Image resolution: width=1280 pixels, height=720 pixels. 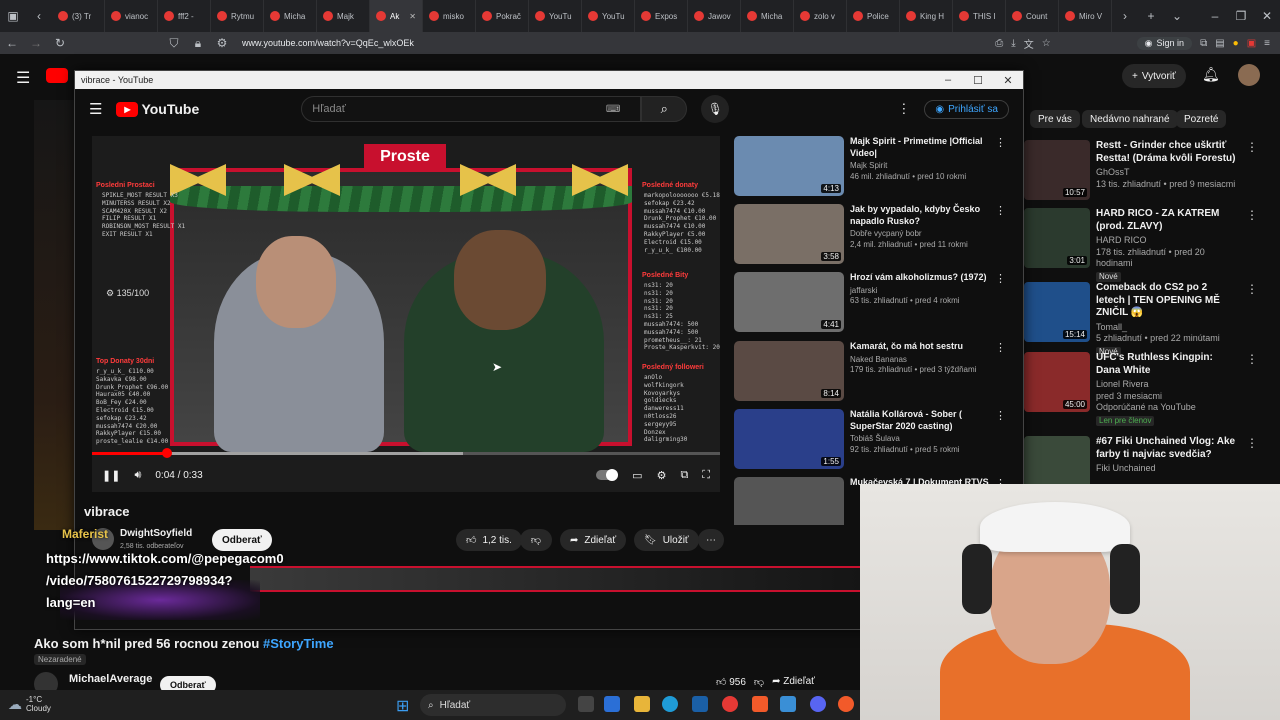 I want to click on video-thumbnail: 45:00, so click(x=1057, y=382).